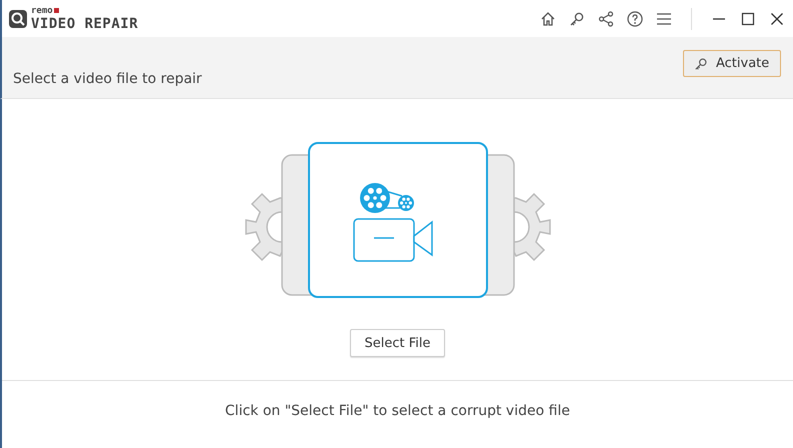 This screenshot has height=448, width=793. Describe the element at coordinates (107, 79) in the screenshot. I see `instruction-text: Select a video file to repair` at that location.